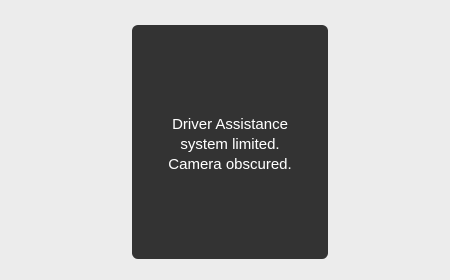 Image resolution: width=450 pixels, height=280 pixels. I want to click on alert-line-3: Camera obscured., so click(230, 164).